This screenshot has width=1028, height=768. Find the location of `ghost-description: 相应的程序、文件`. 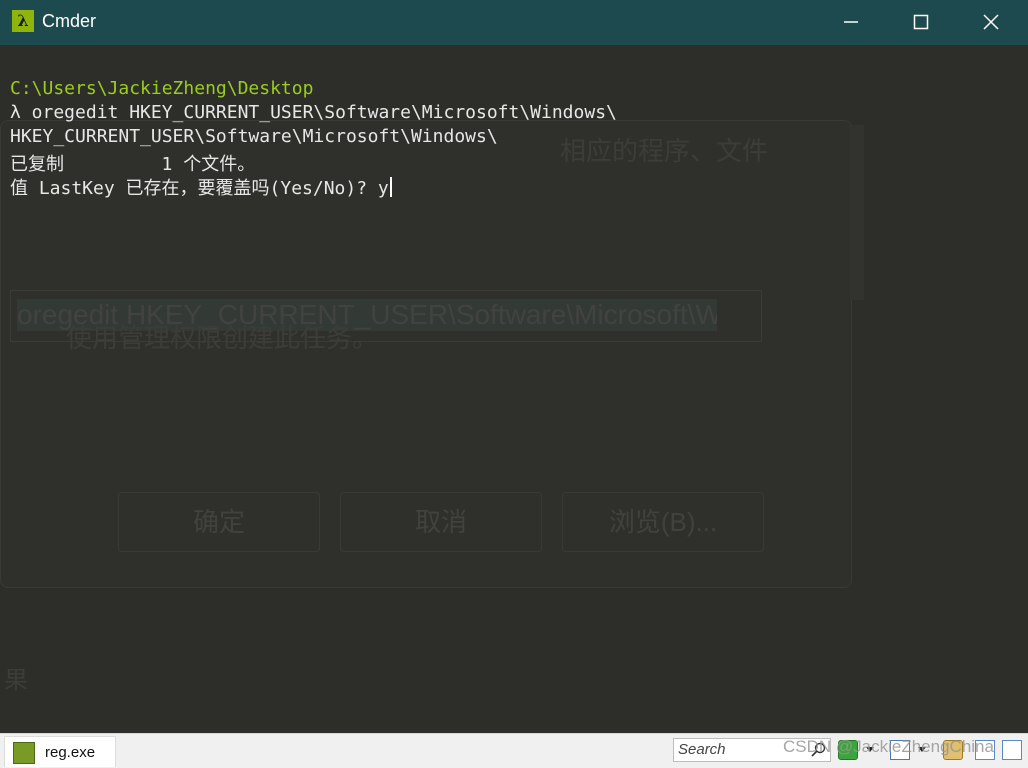

ghost-description: 相应的程序、文件 is located at coordinates (664, 151).